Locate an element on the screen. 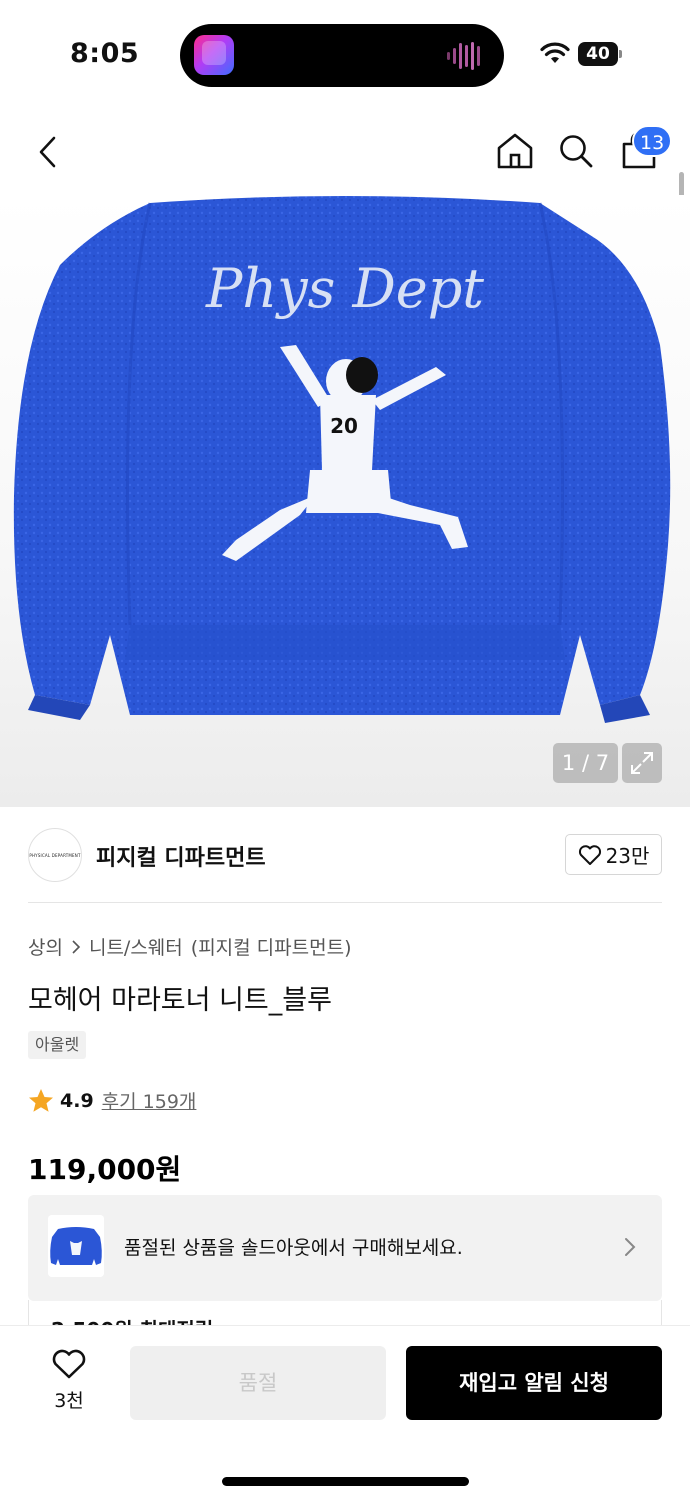 The height and width of the screenshot is (1500, 690). brand-logo: PHYSICAL DEPARTMENT is located at coordinates (55, 855).